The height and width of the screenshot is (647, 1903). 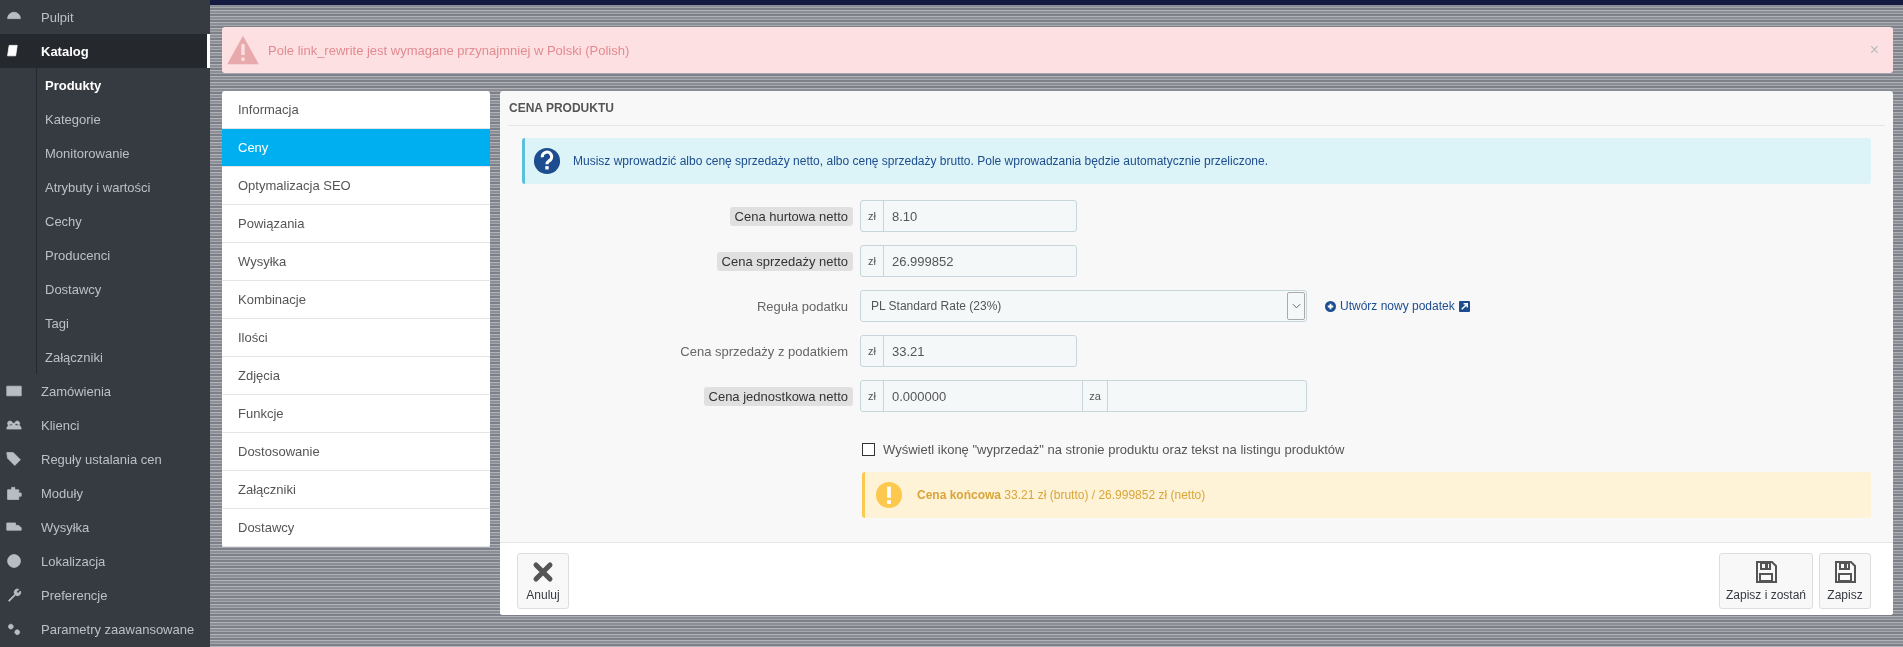 What do you see at coordinates (105, 493) in the screenshot?
I see `sidebar-item: Moduły` at bounding box center [105, 493].